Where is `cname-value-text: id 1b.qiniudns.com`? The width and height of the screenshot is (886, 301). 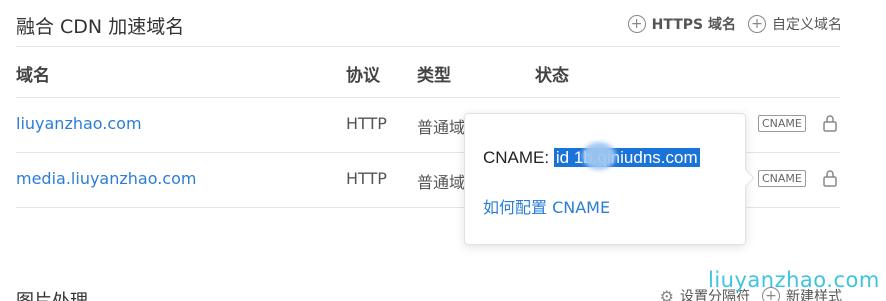
cname-value-text: id 1b.qiniudns.com is located at coordinates (626, 157).